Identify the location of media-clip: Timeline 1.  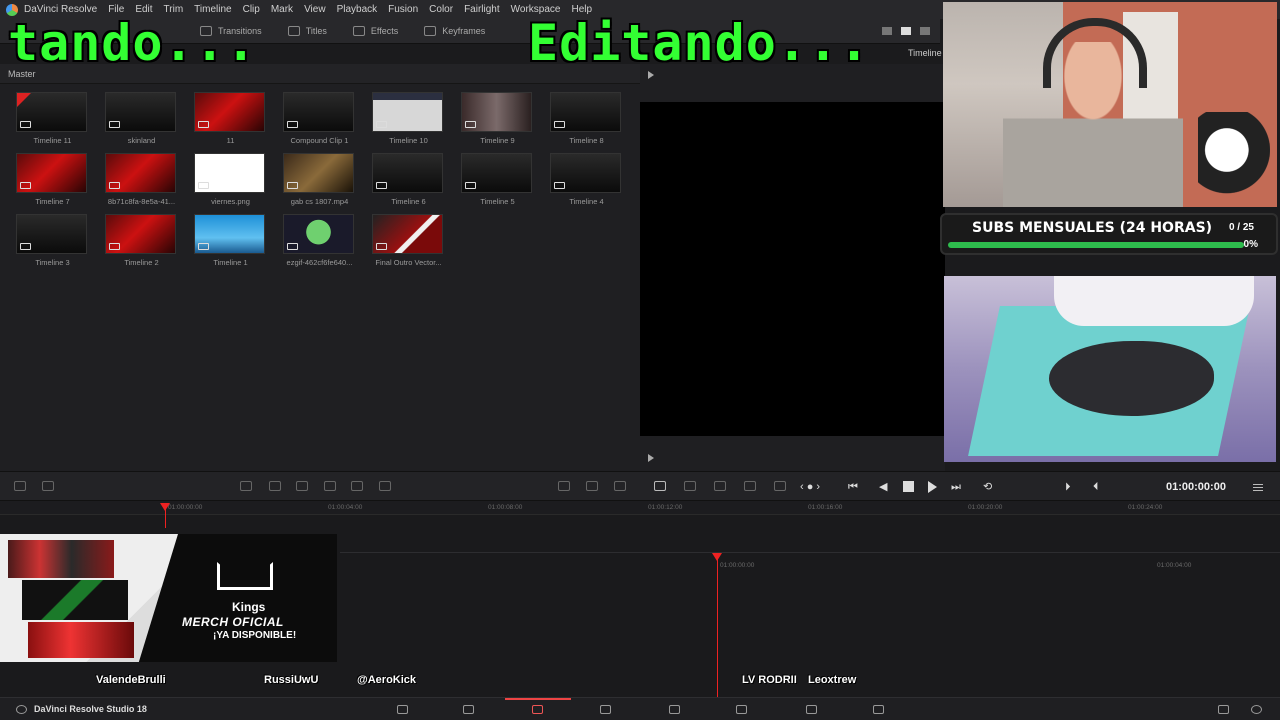
(230, 241).